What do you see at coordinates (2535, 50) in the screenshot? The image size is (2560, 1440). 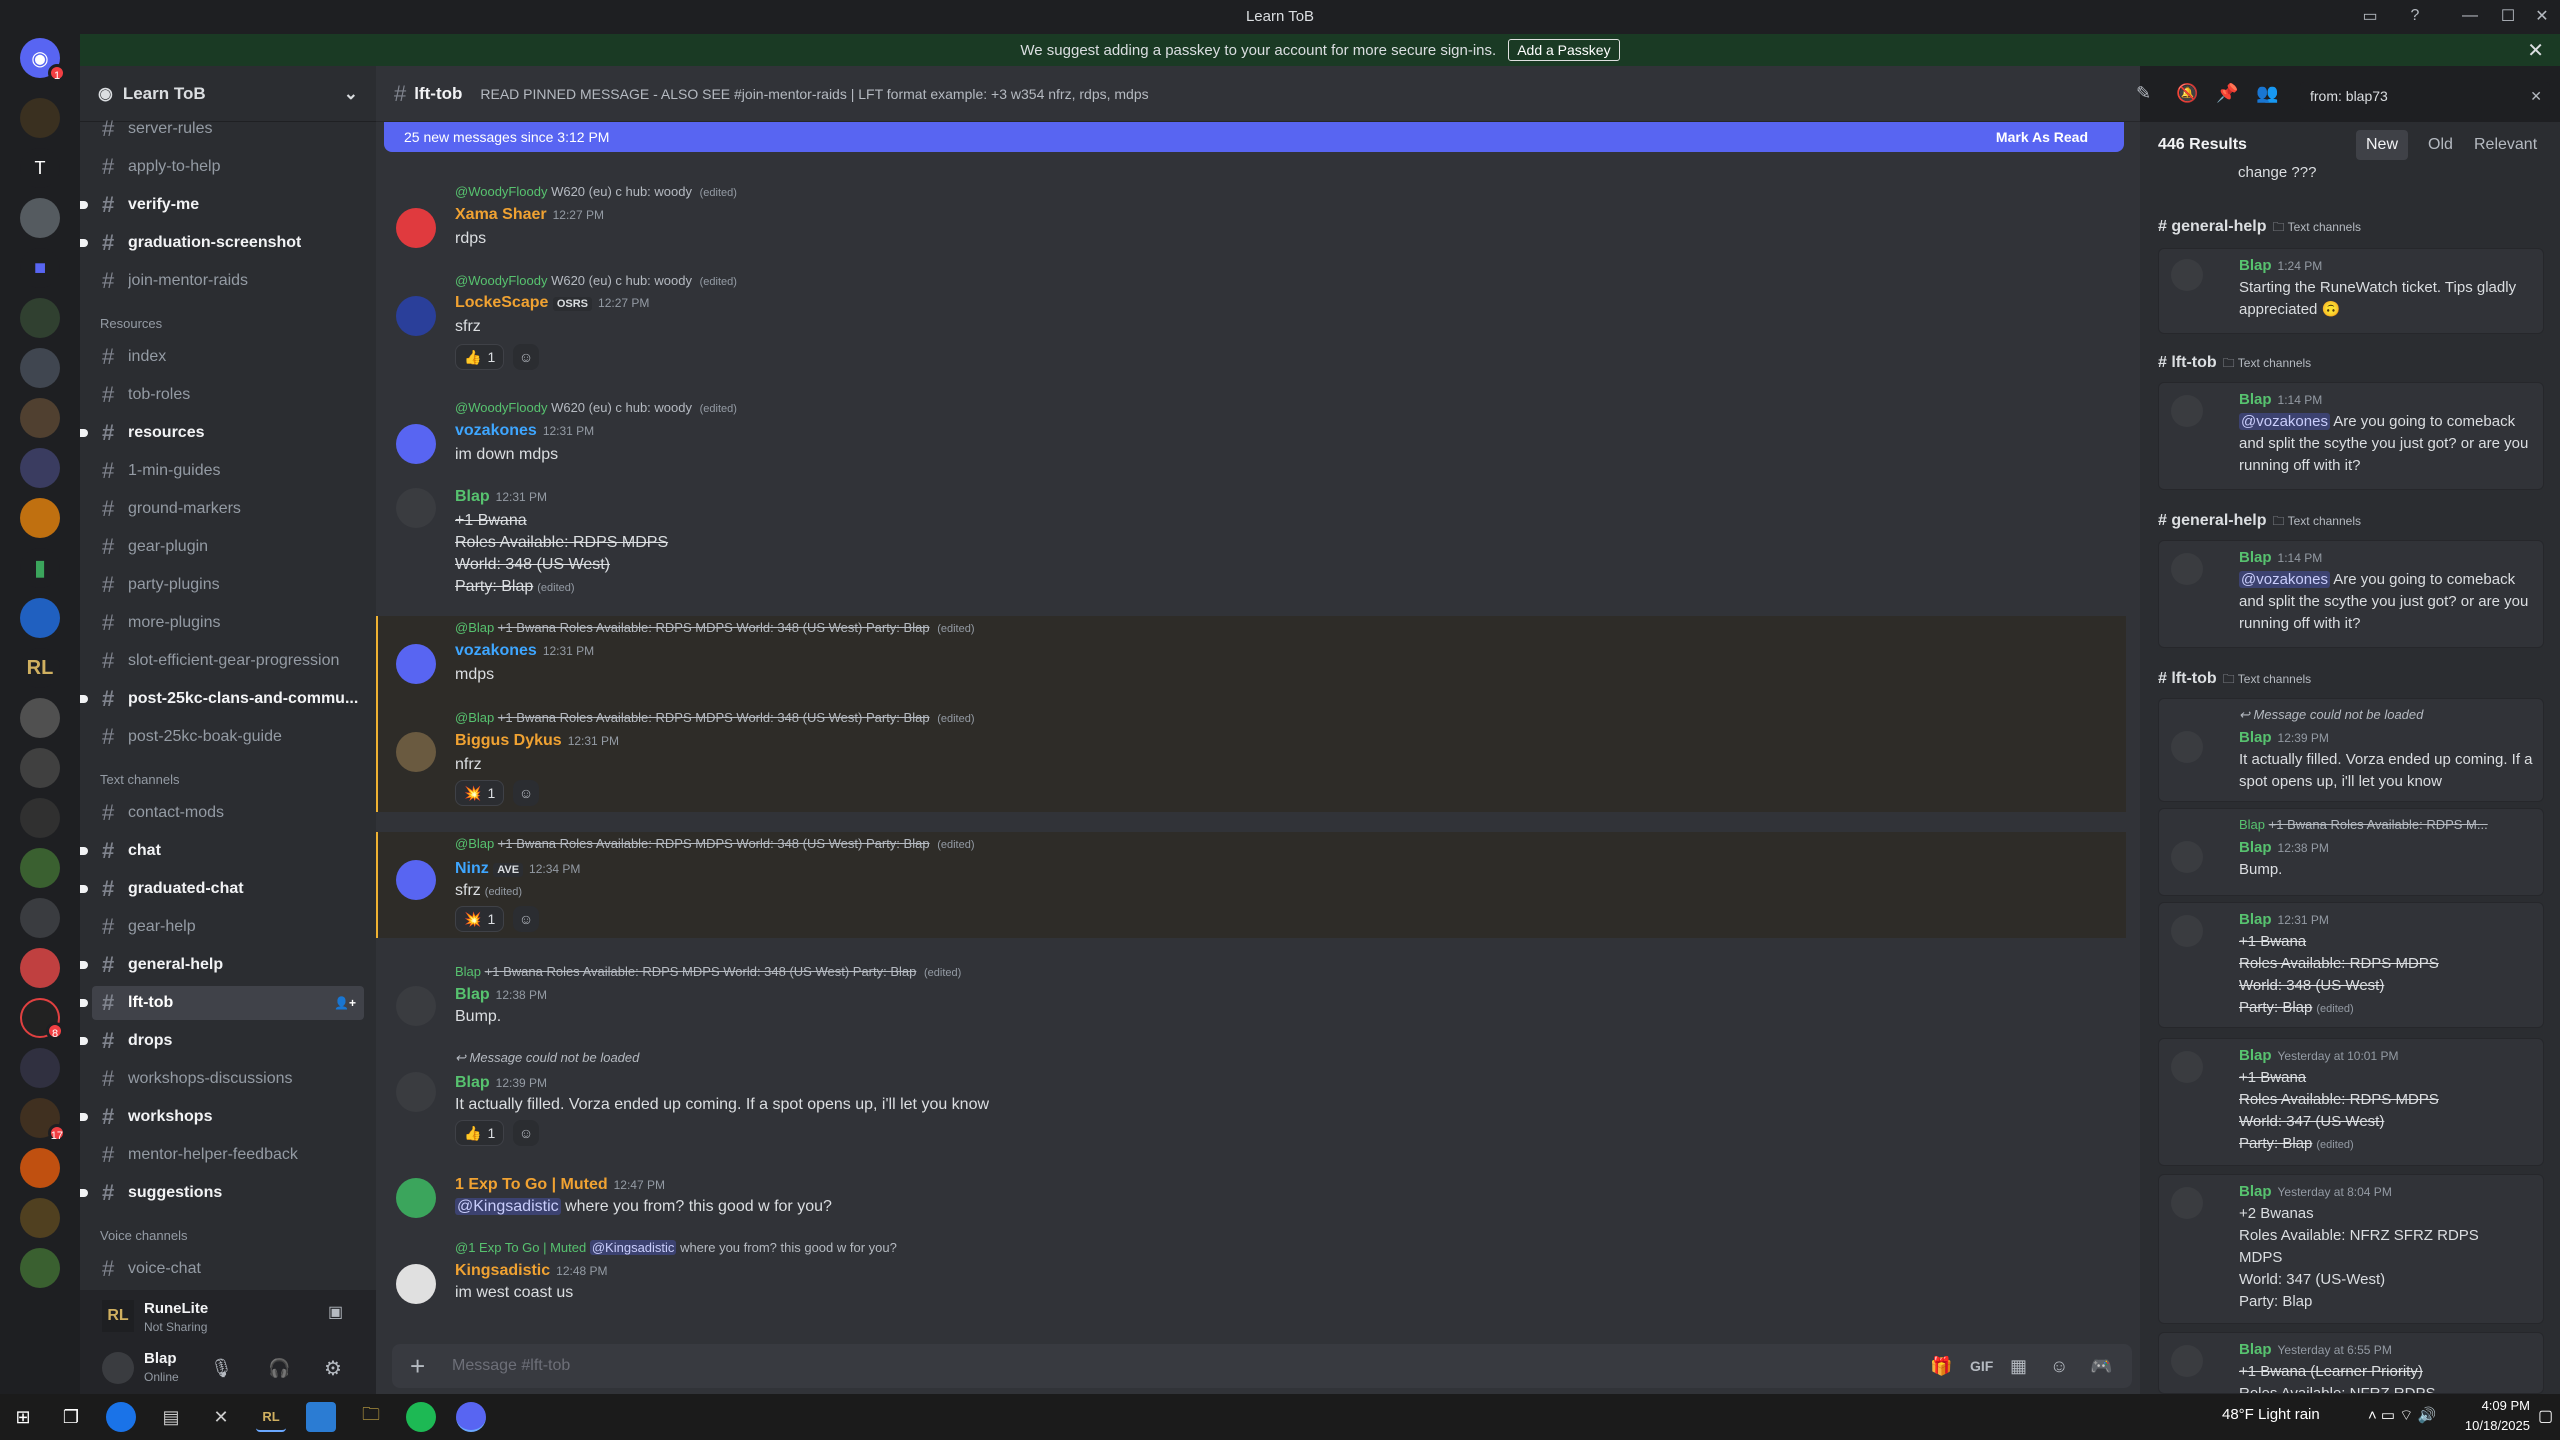 I see `banner-close-icon: ✕` at bounding box center [2535, 50].